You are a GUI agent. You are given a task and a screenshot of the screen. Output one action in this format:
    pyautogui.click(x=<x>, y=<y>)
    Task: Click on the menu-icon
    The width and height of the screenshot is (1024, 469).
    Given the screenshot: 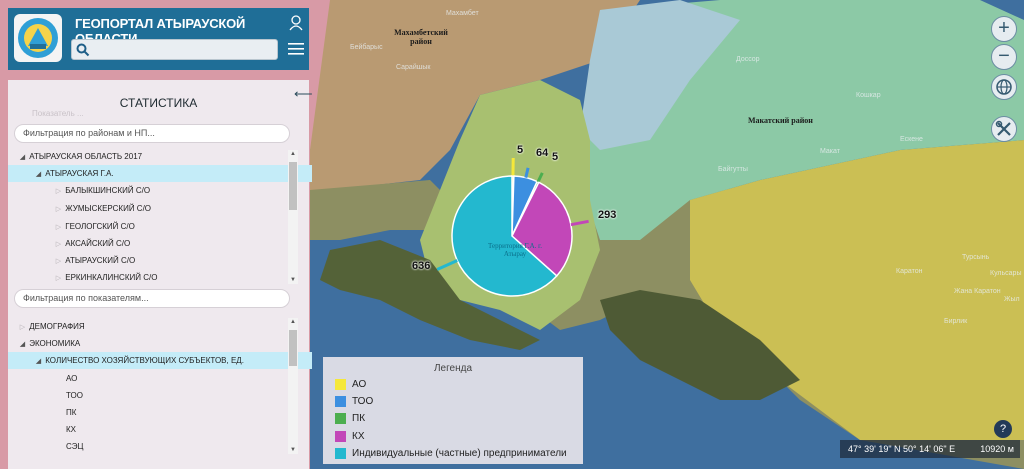 What is the action you would take?
    pyautogui.click(x=296, y=49)
    